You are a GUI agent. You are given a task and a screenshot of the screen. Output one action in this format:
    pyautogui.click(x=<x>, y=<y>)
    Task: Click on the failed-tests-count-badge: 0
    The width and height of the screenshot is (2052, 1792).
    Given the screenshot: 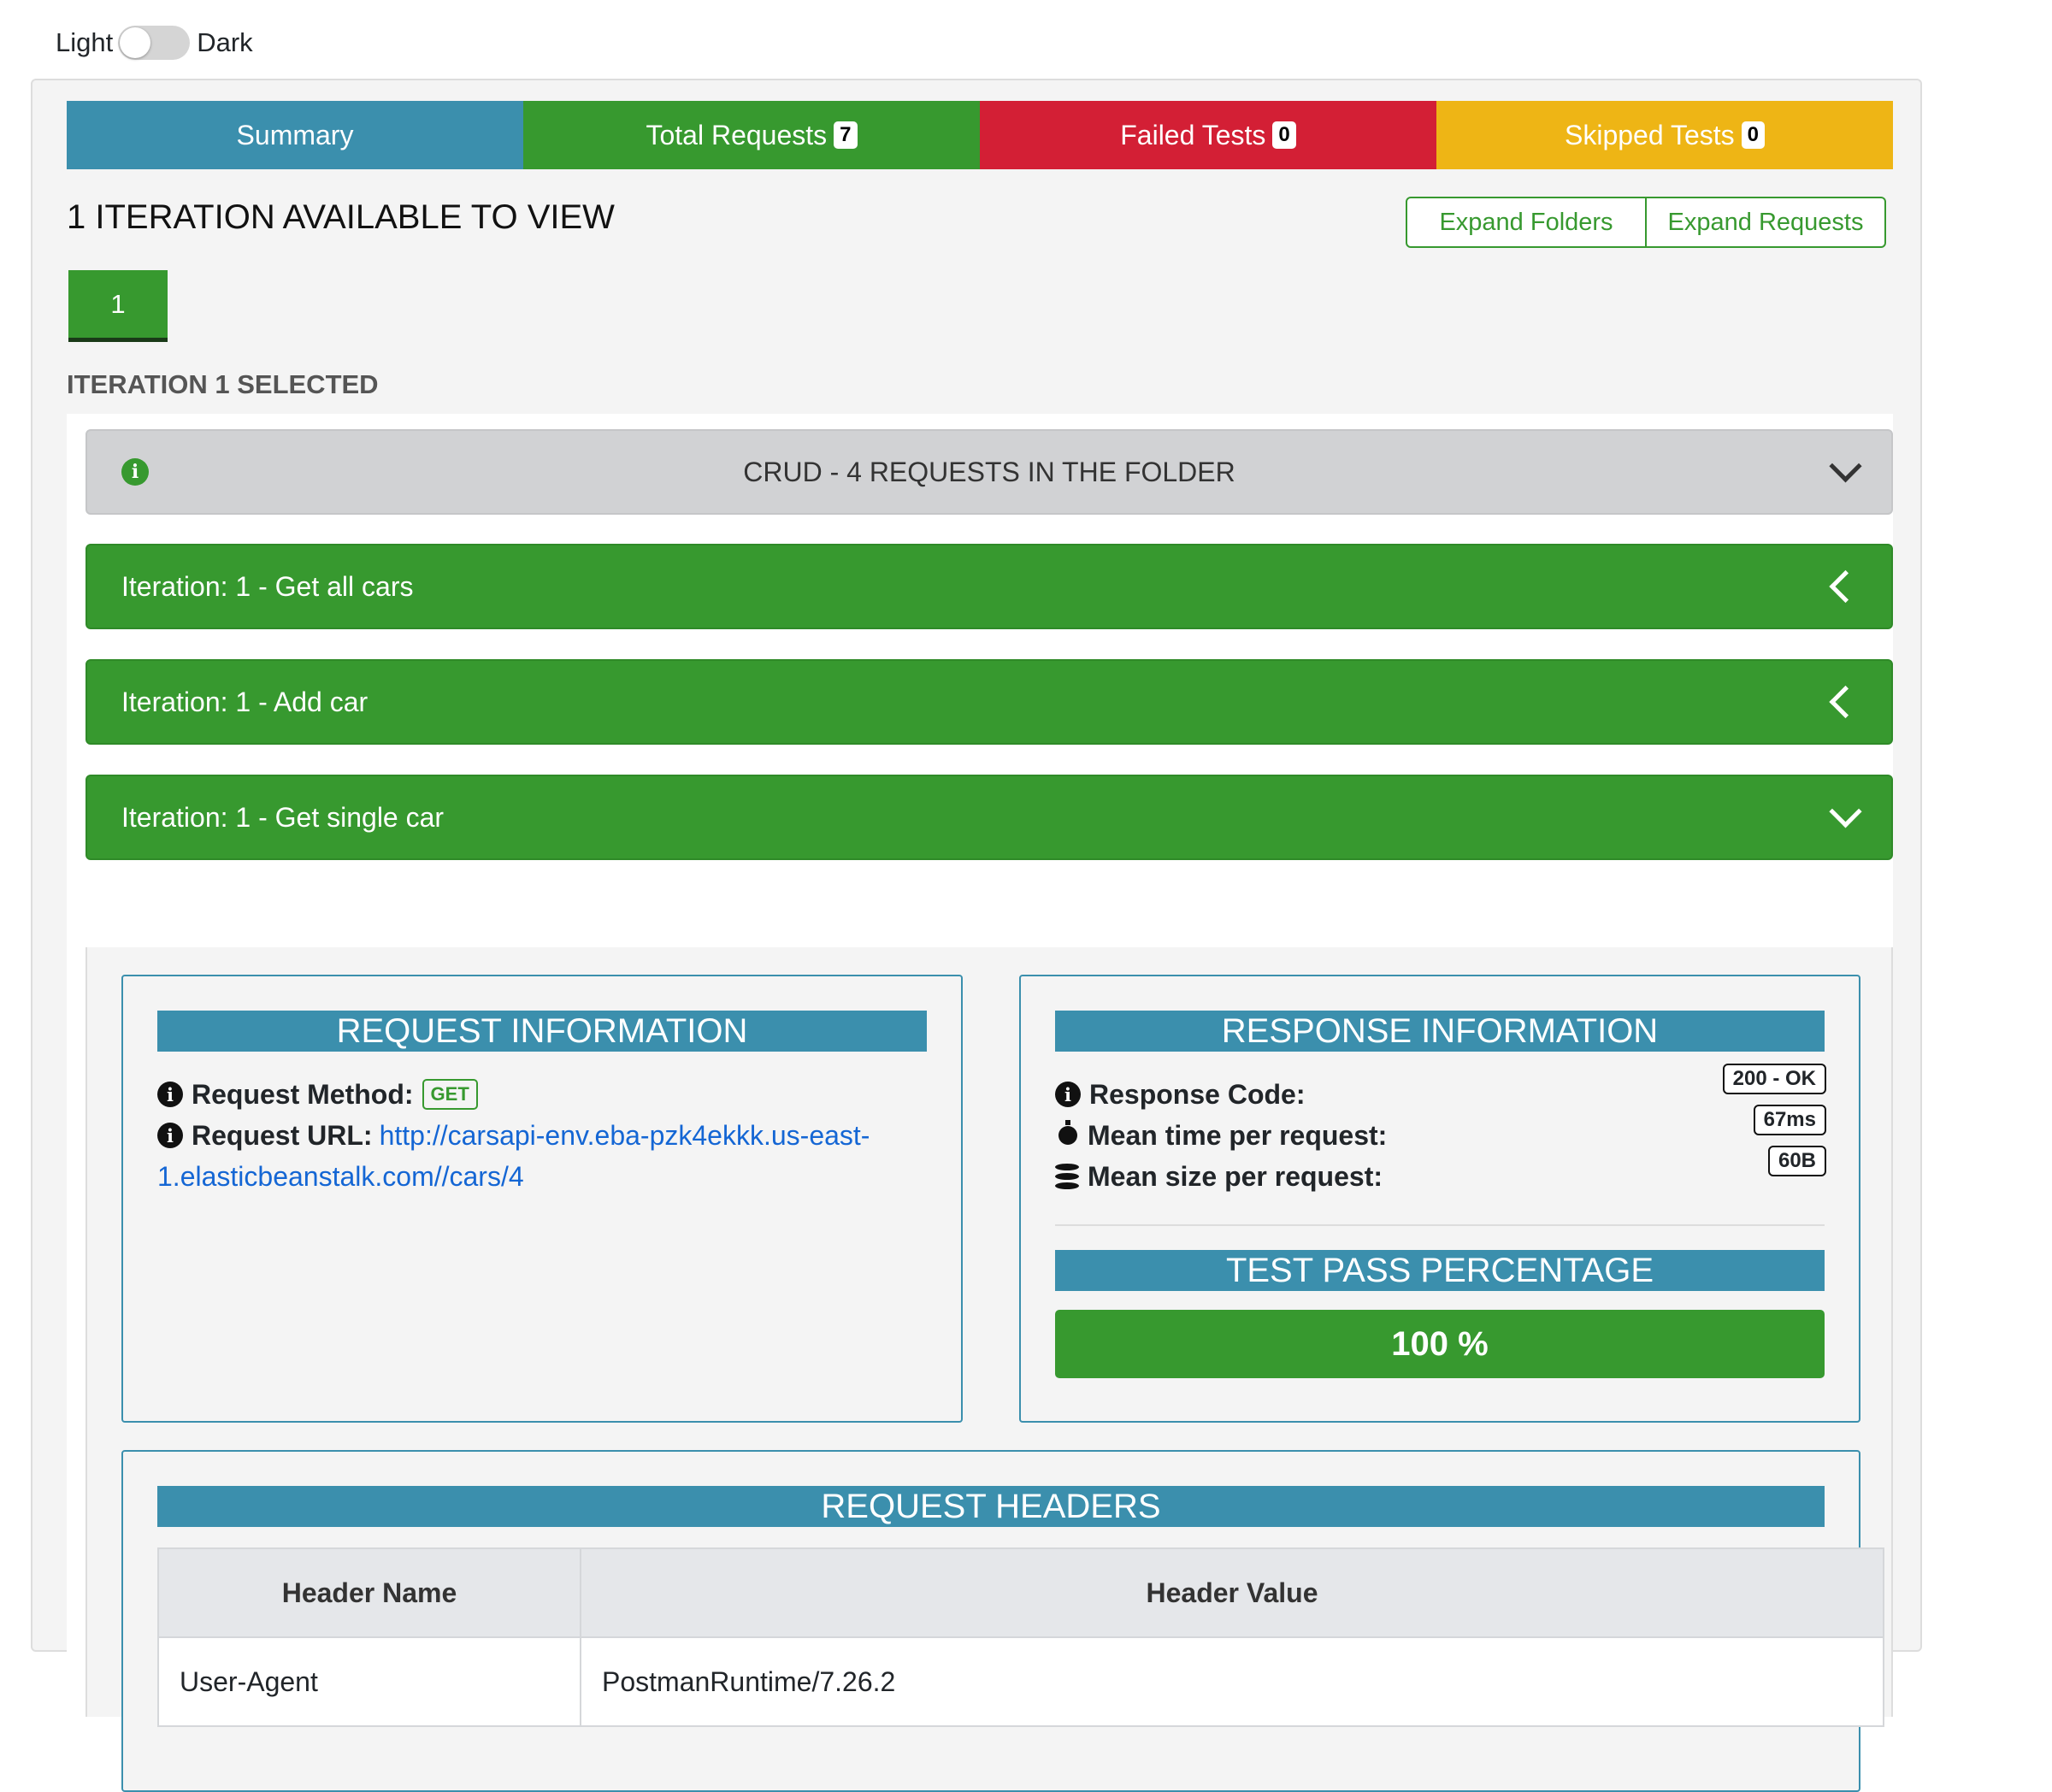 What is the action you would take?
    pyautogui.click(x=1284, y=135)
    